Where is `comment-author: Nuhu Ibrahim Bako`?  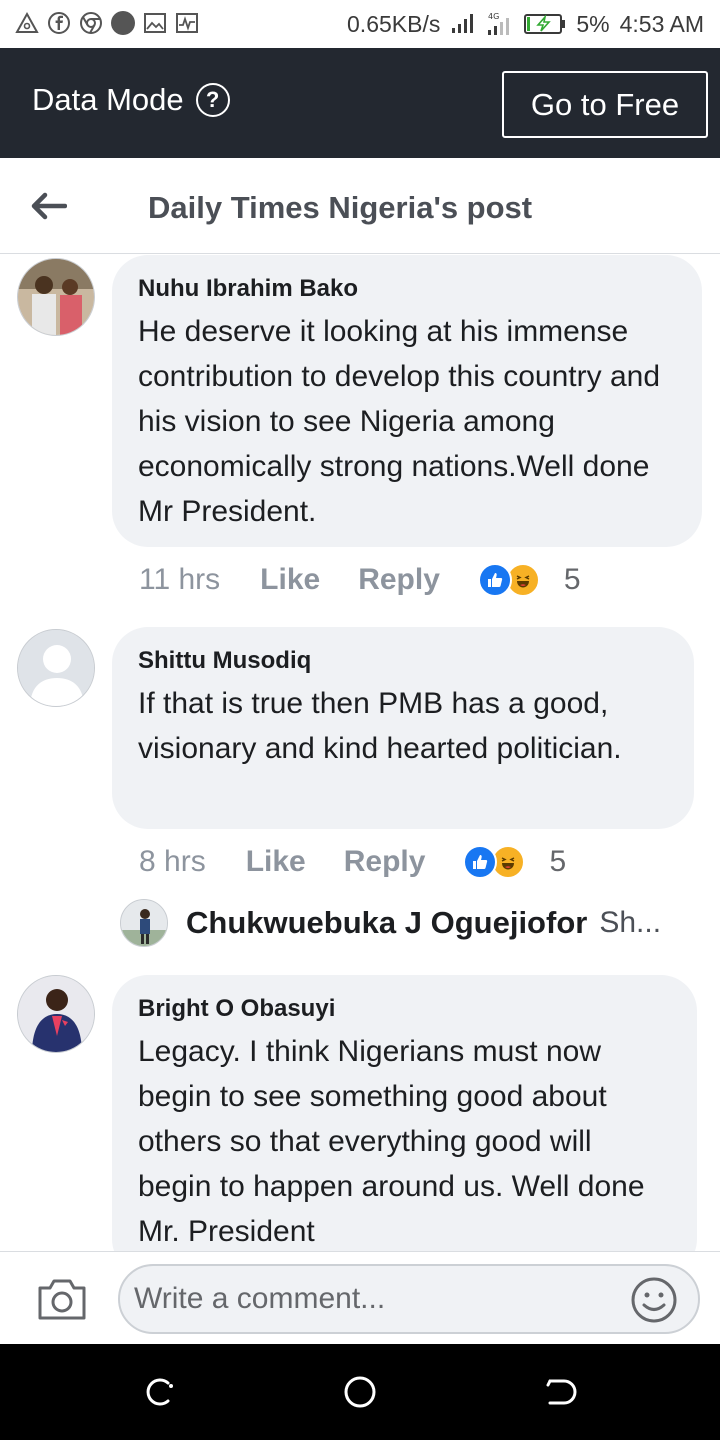
comment-author: Nuhu Ibrahim Bako is located at coordinates (407, 289).